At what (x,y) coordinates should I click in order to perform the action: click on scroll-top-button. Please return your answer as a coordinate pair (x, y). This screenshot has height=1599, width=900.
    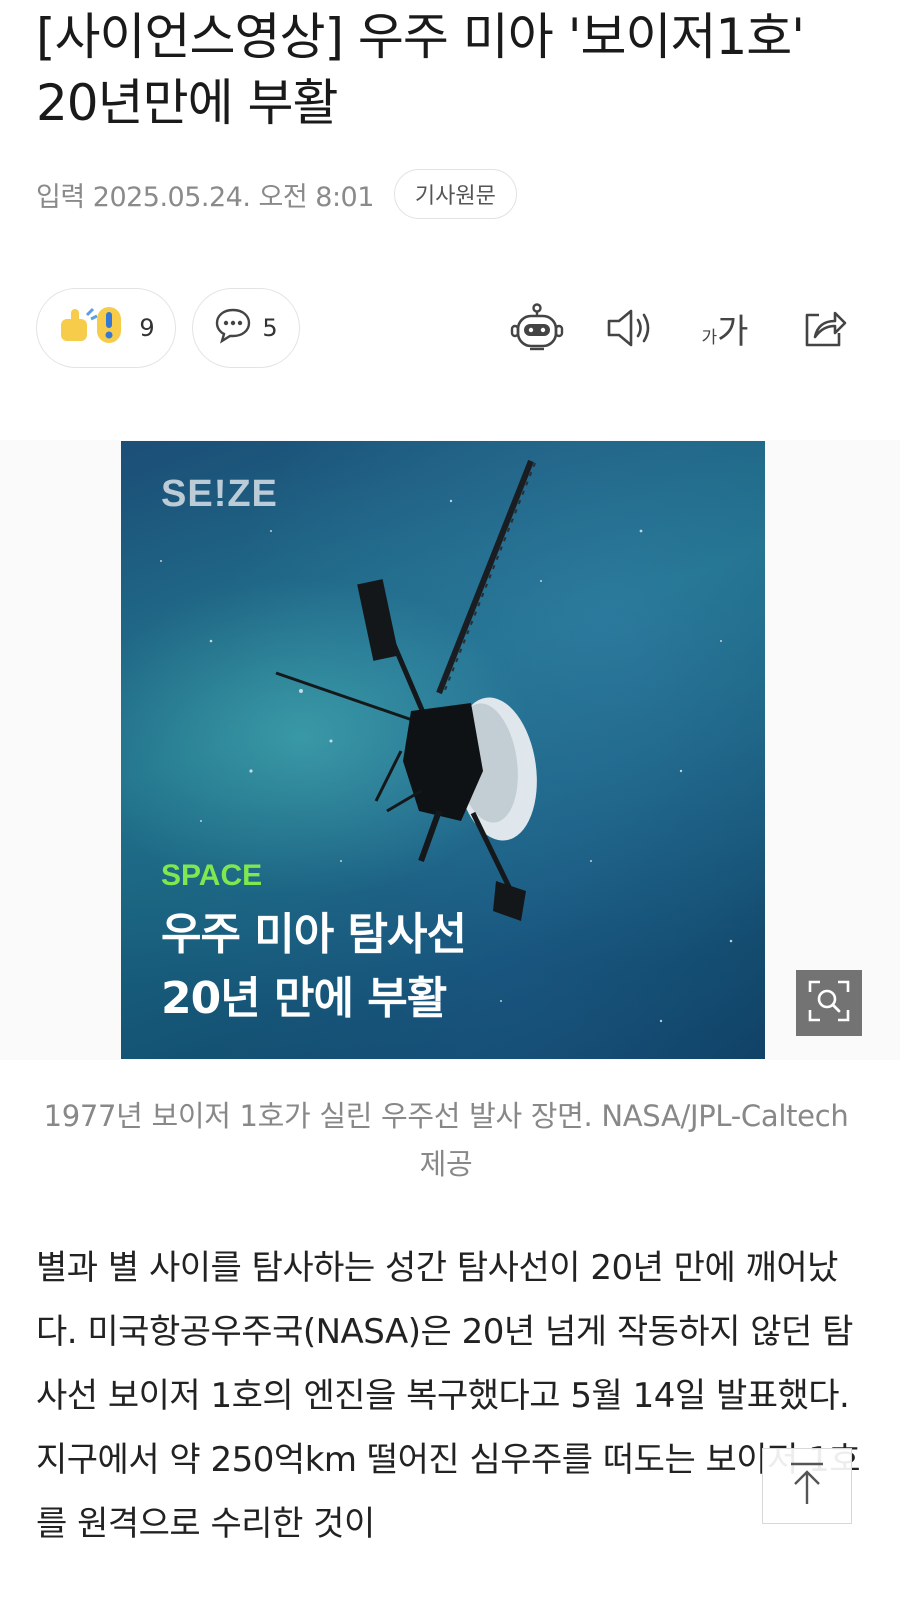
    Looking at the image, I should click on (807, 1486).